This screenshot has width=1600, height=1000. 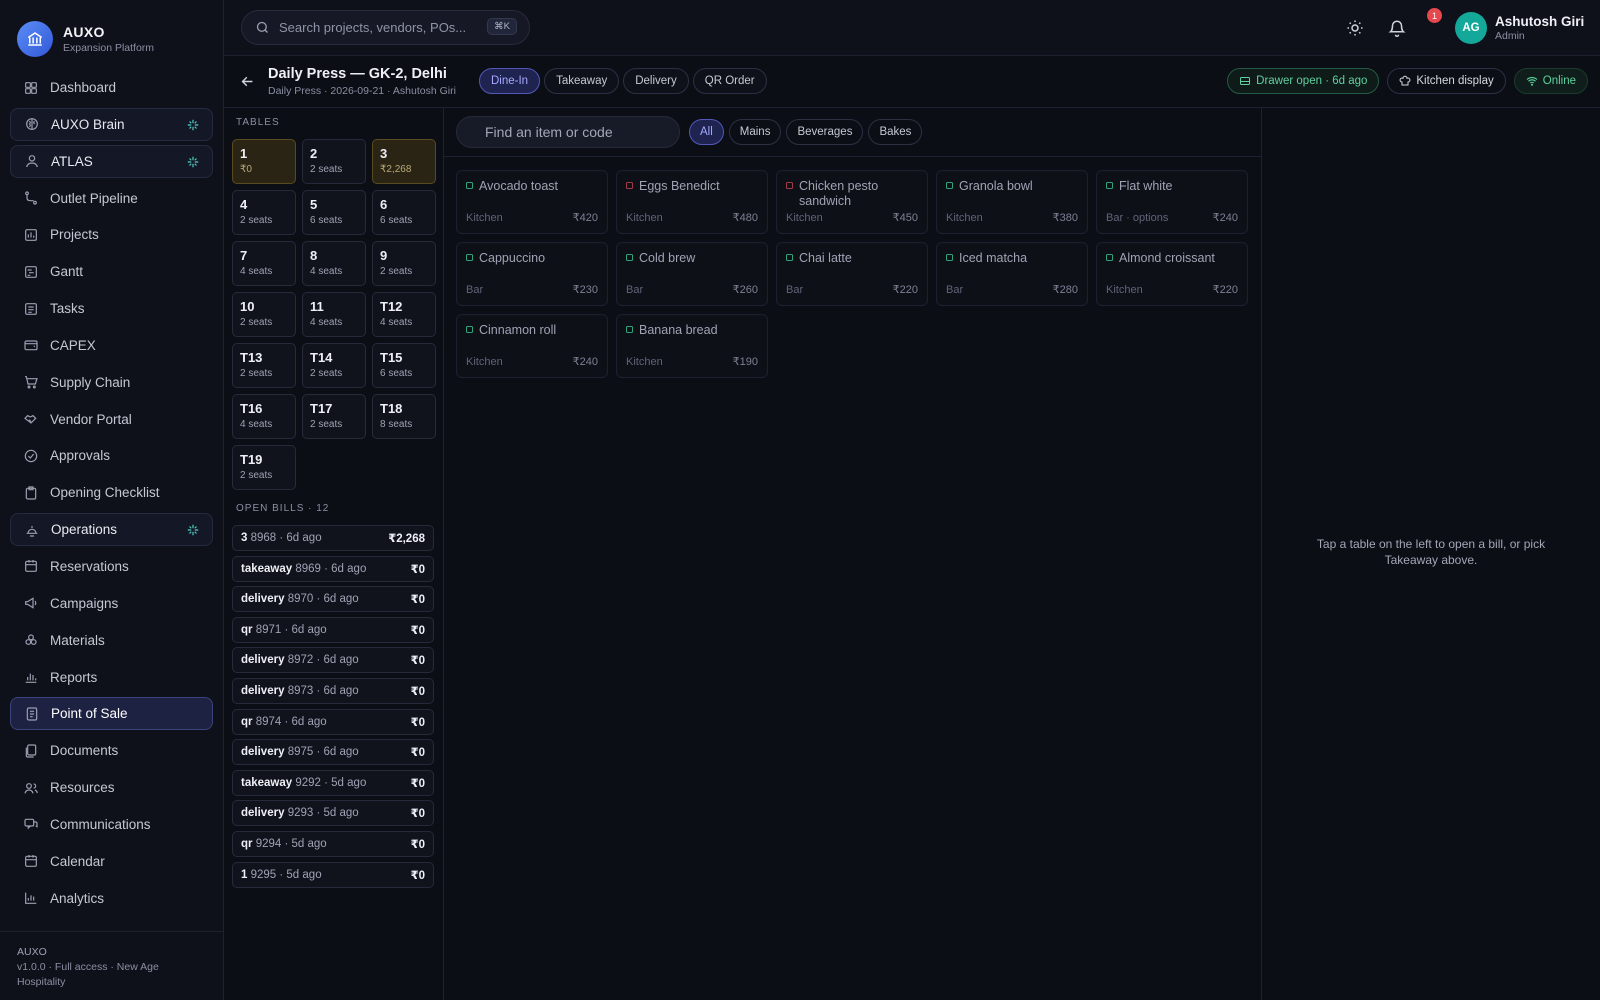 What do you see at coordinates (334, 212) in the screenshot?
I see `table-card: 5 6 seats` at bounding box center [334, 212].